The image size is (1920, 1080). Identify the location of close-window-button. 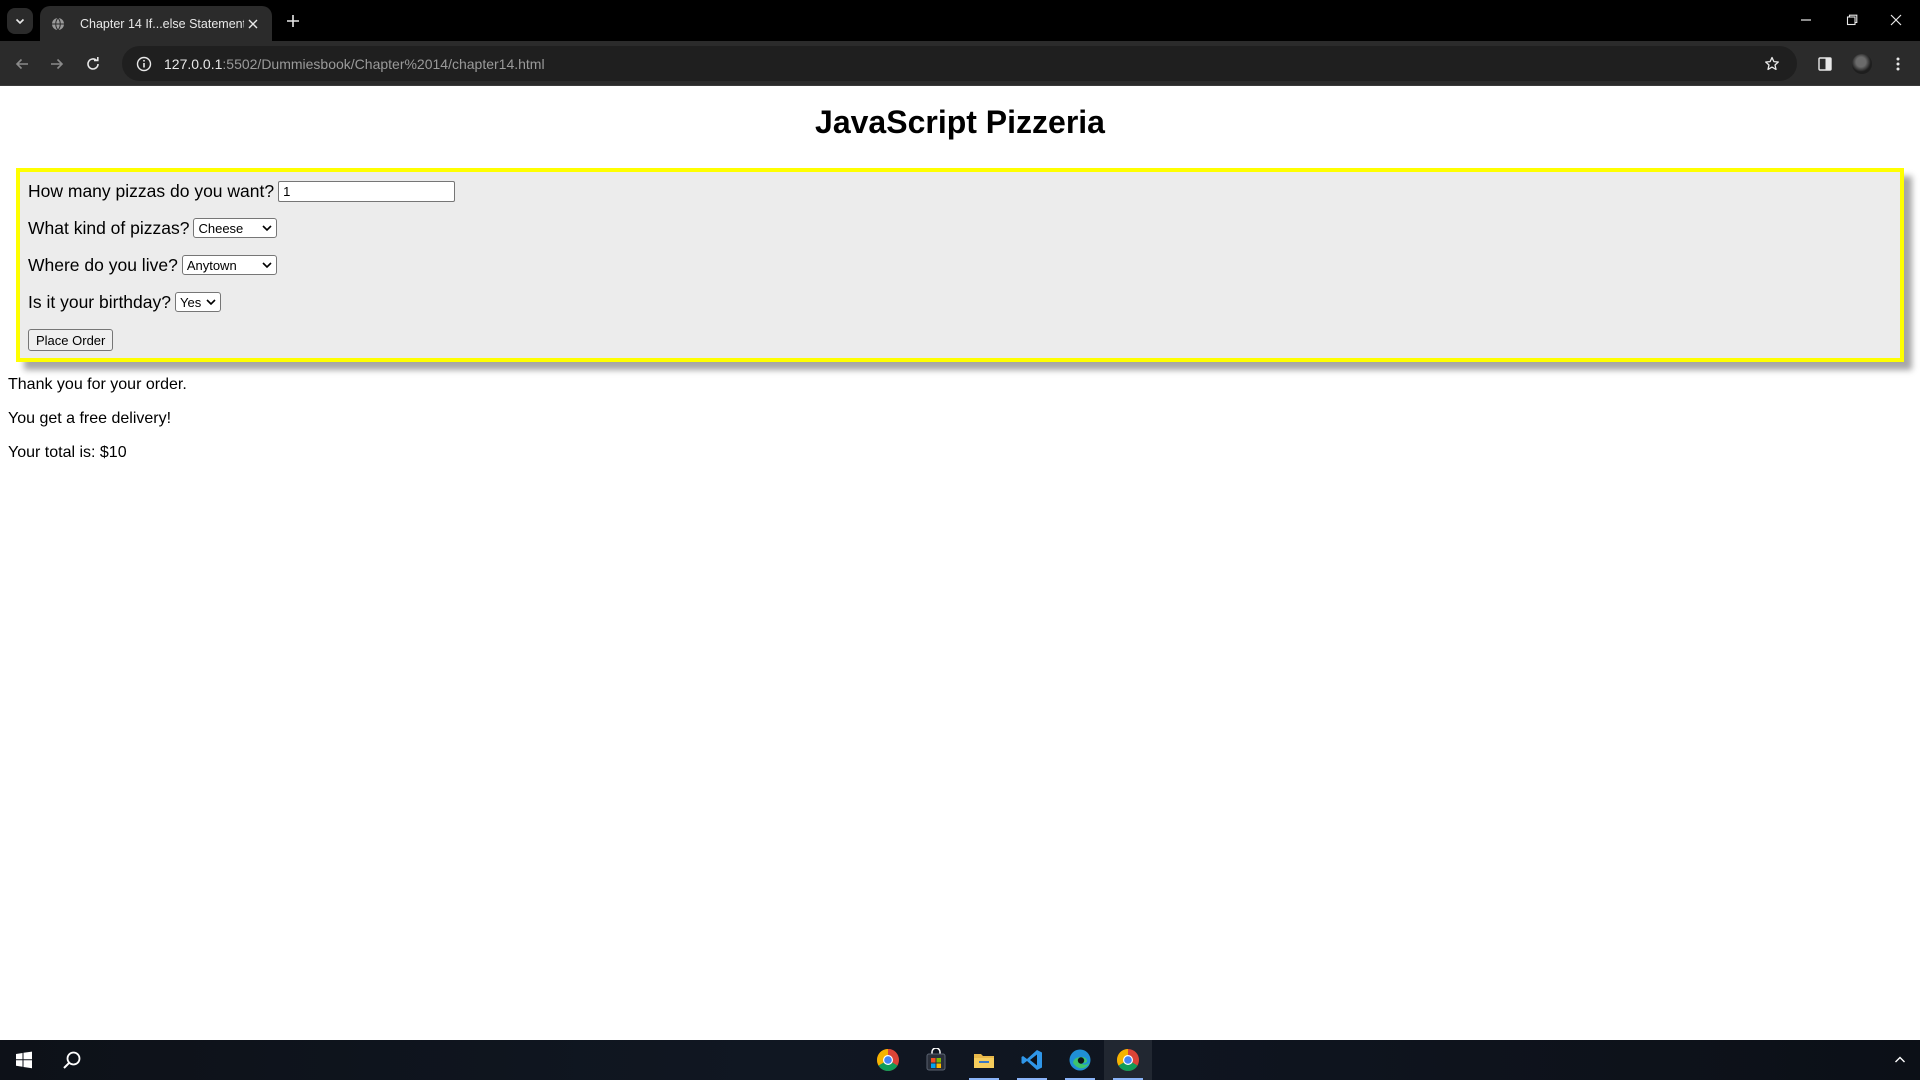
(1896, 20).